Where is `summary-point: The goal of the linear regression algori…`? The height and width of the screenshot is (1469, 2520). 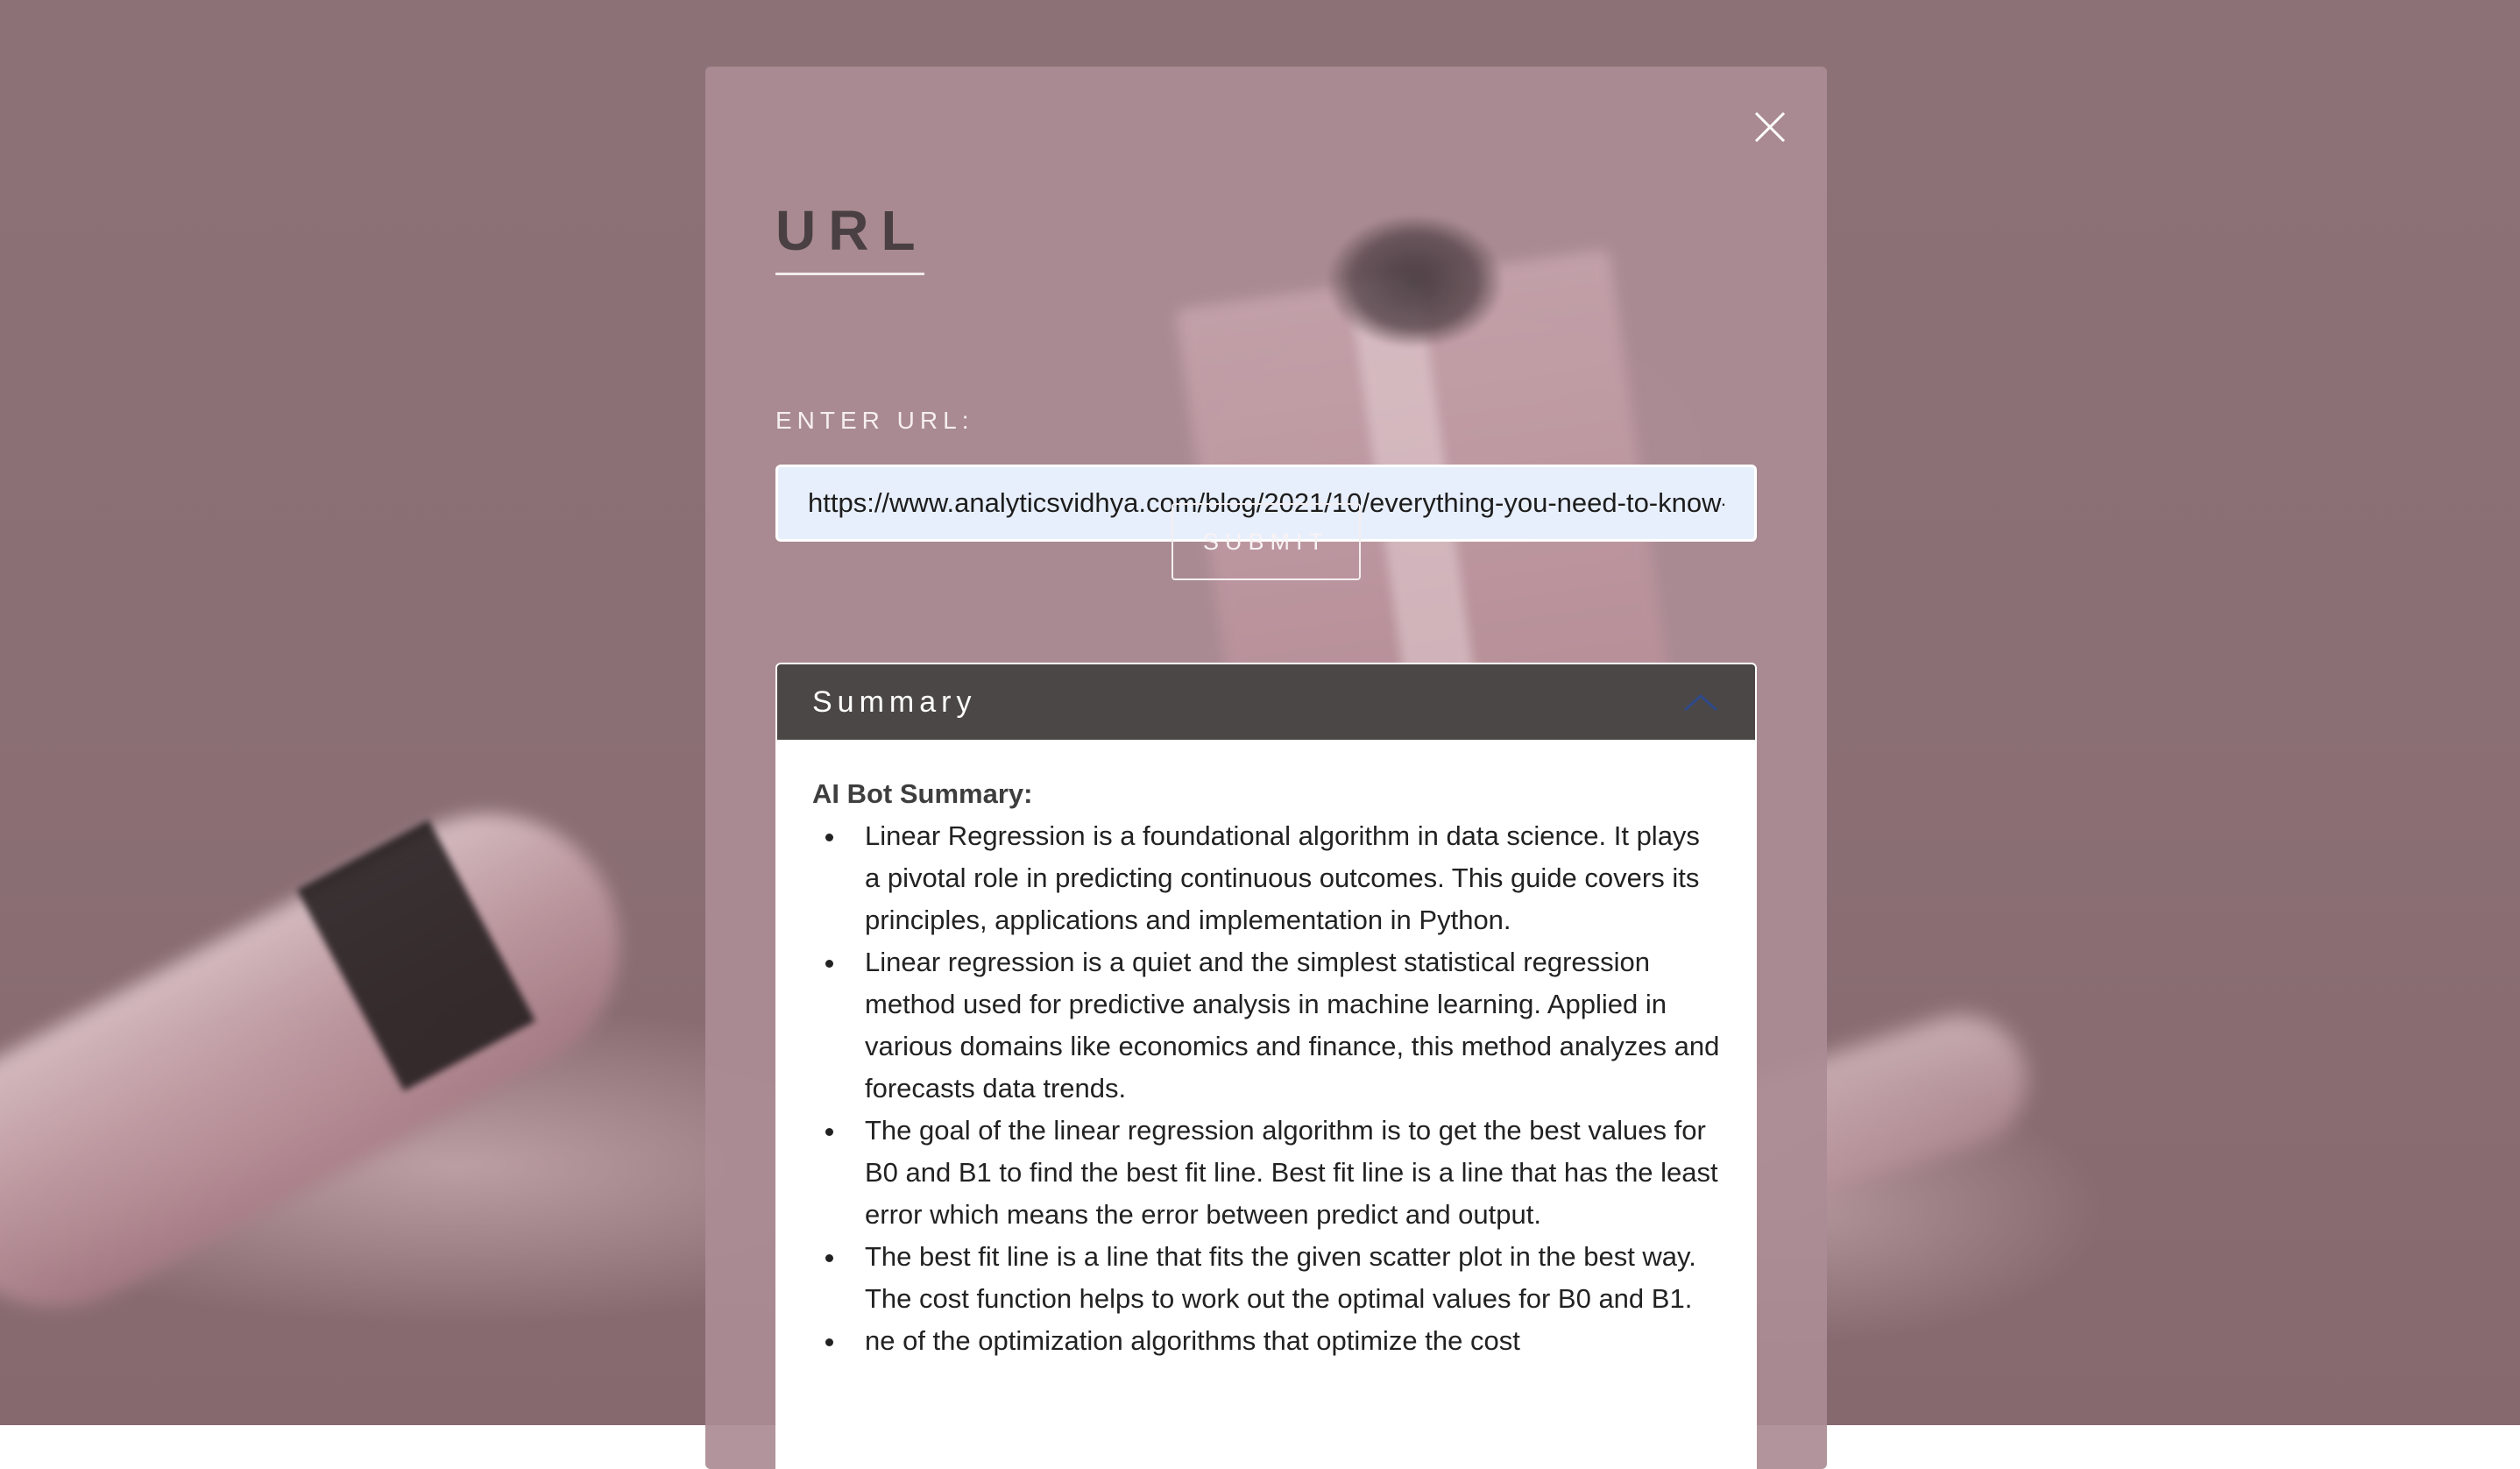
summary-point: The goal of the linear regression algori… is located at coordinates (1283, 1173).